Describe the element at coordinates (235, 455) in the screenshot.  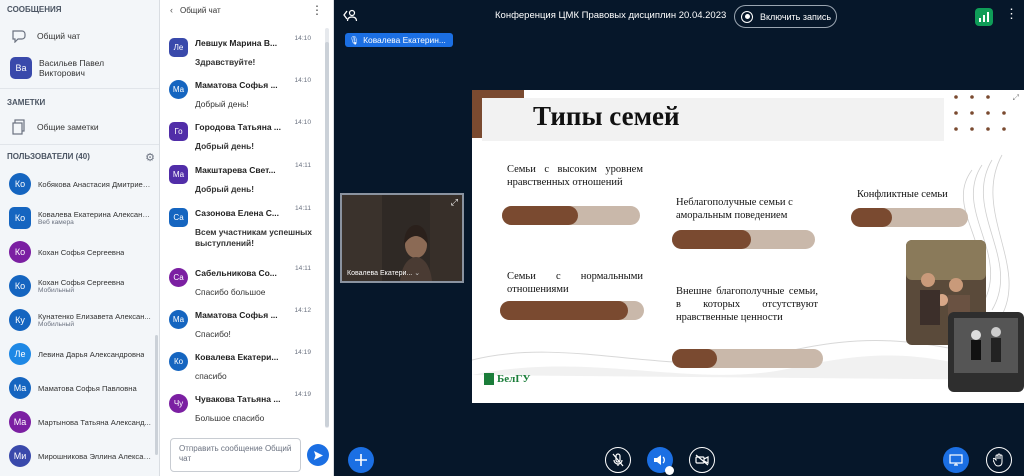
I see `message-input: Отправить сообщение Общий чат` at that location.